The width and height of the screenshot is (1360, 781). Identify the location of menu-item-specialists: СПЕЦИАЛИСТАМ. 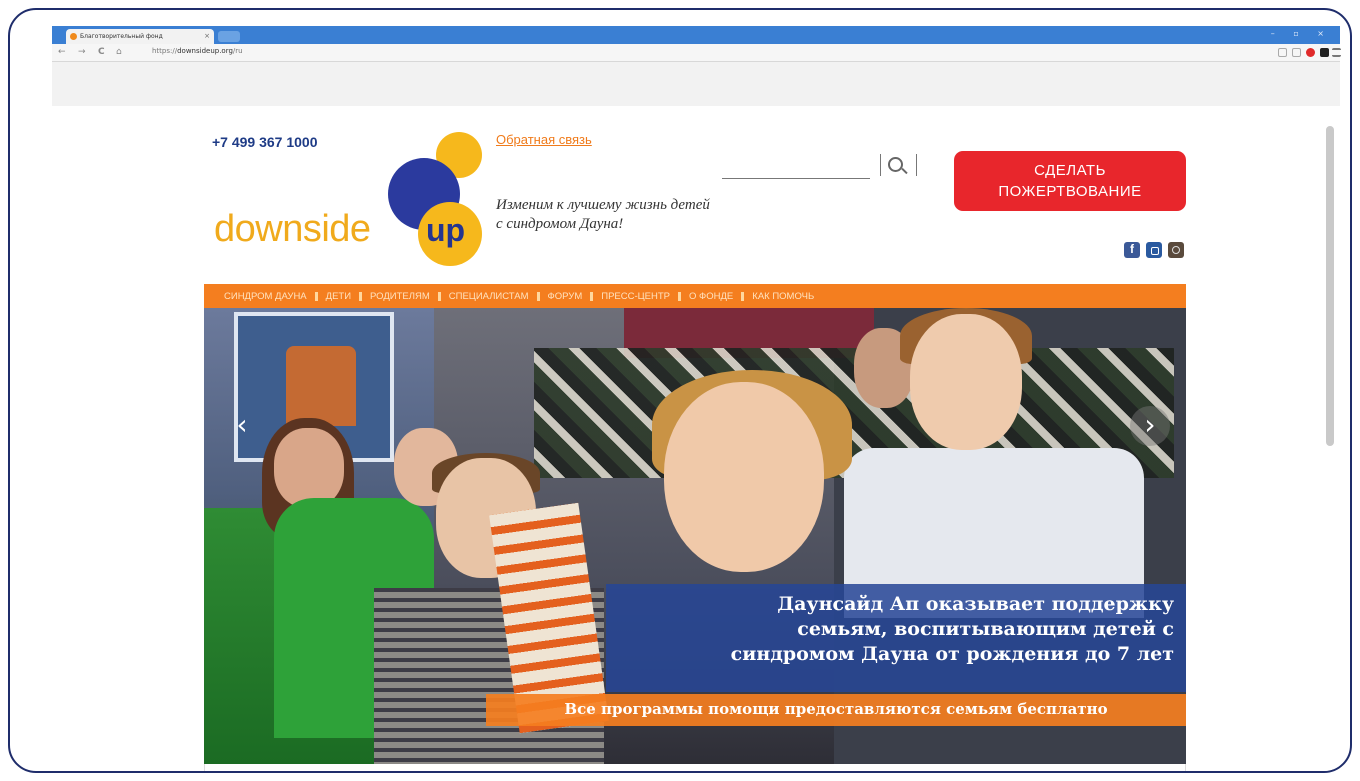
(489, 296).